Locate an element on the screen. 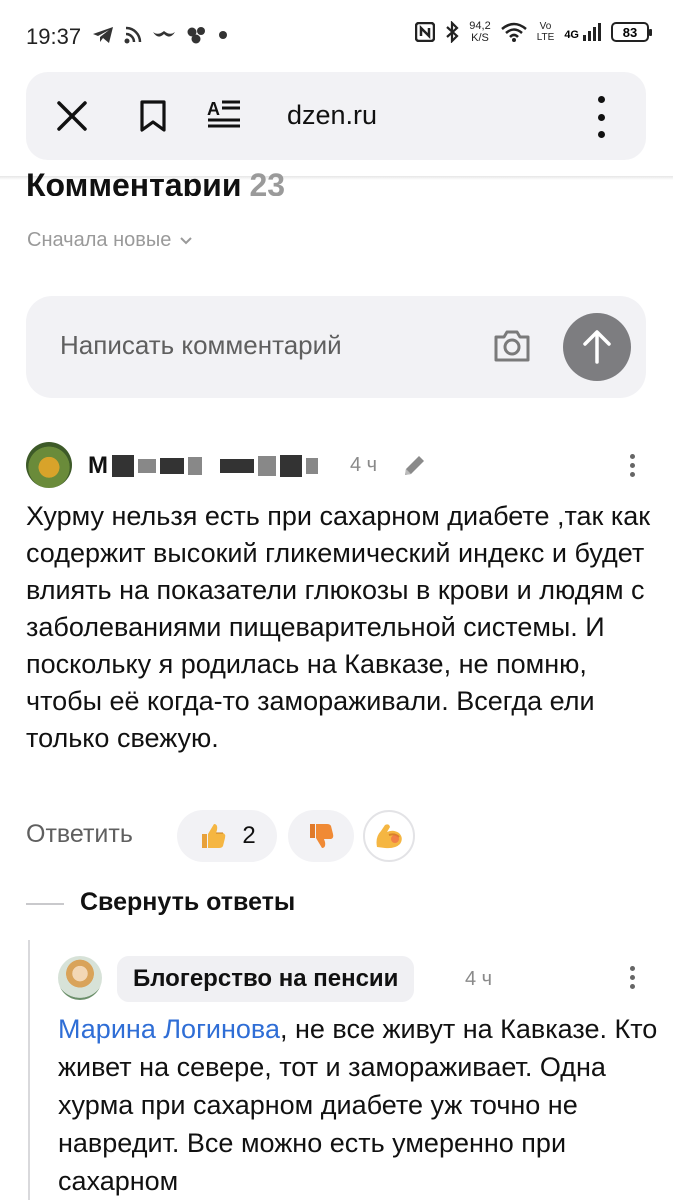 The width and height of the screenshot is (673, 1200). comment-input: Написать комментарий is located at coordinates (336, 347).